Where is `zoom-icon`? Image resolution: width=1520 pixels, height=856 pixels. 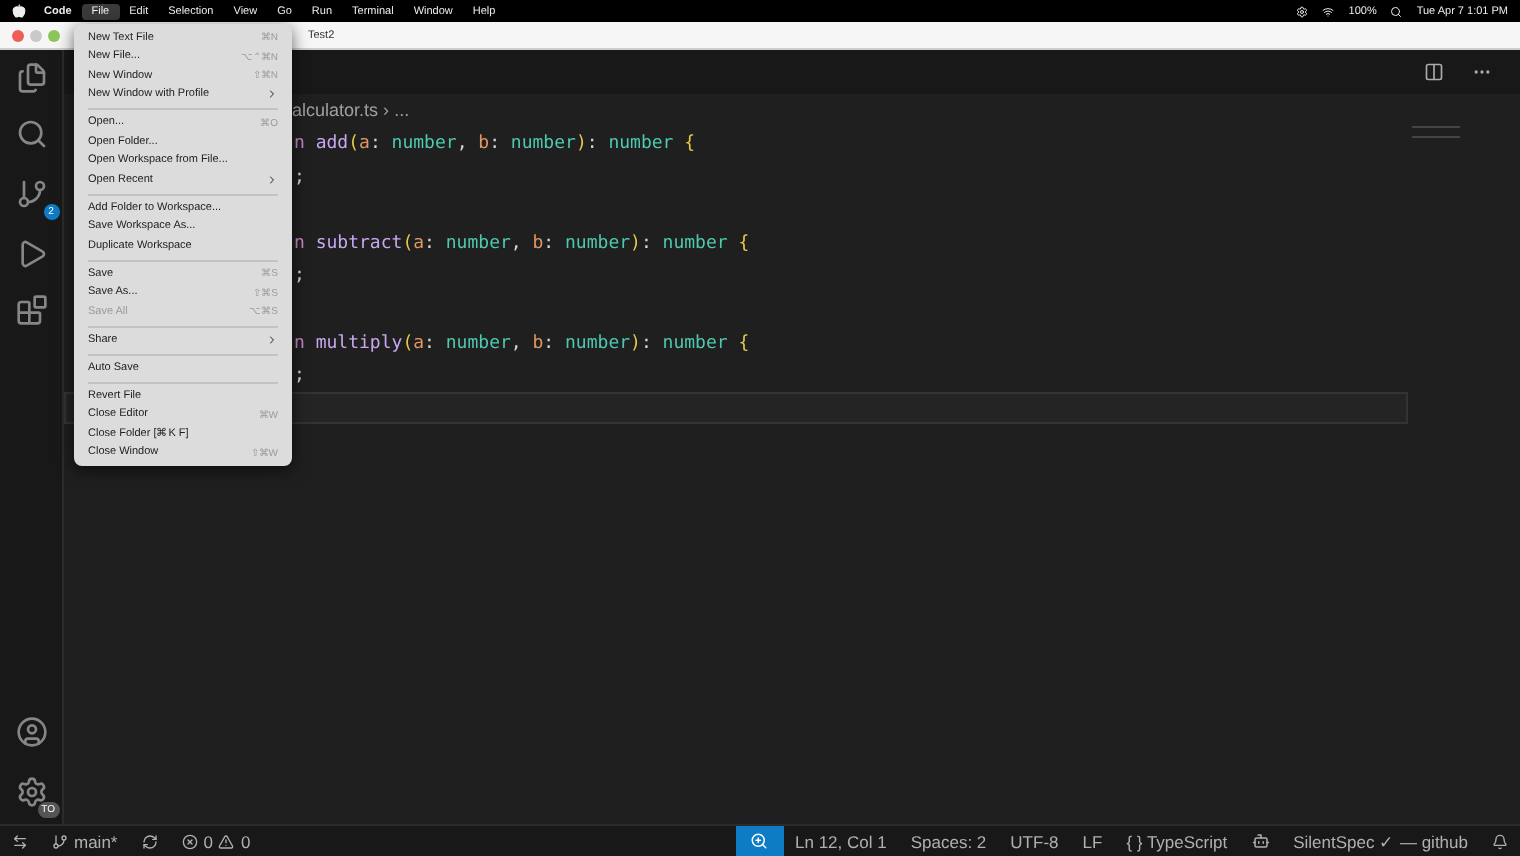 zoom-icon is located at coordinates (759, 841).